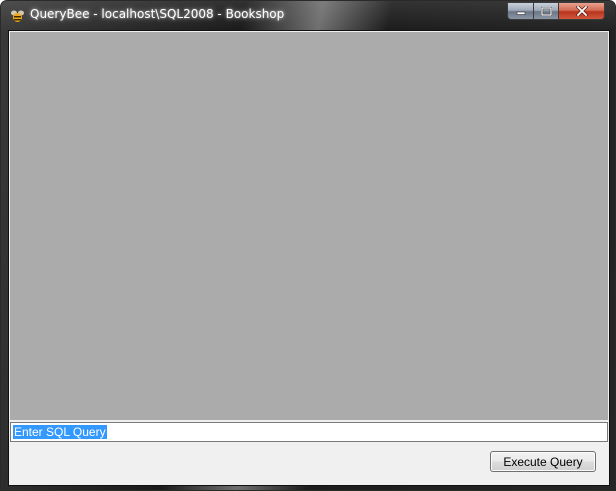 The image size is (616, 491). I want to click on sql-query-text: Enter SQL Query, so click(60, 432).